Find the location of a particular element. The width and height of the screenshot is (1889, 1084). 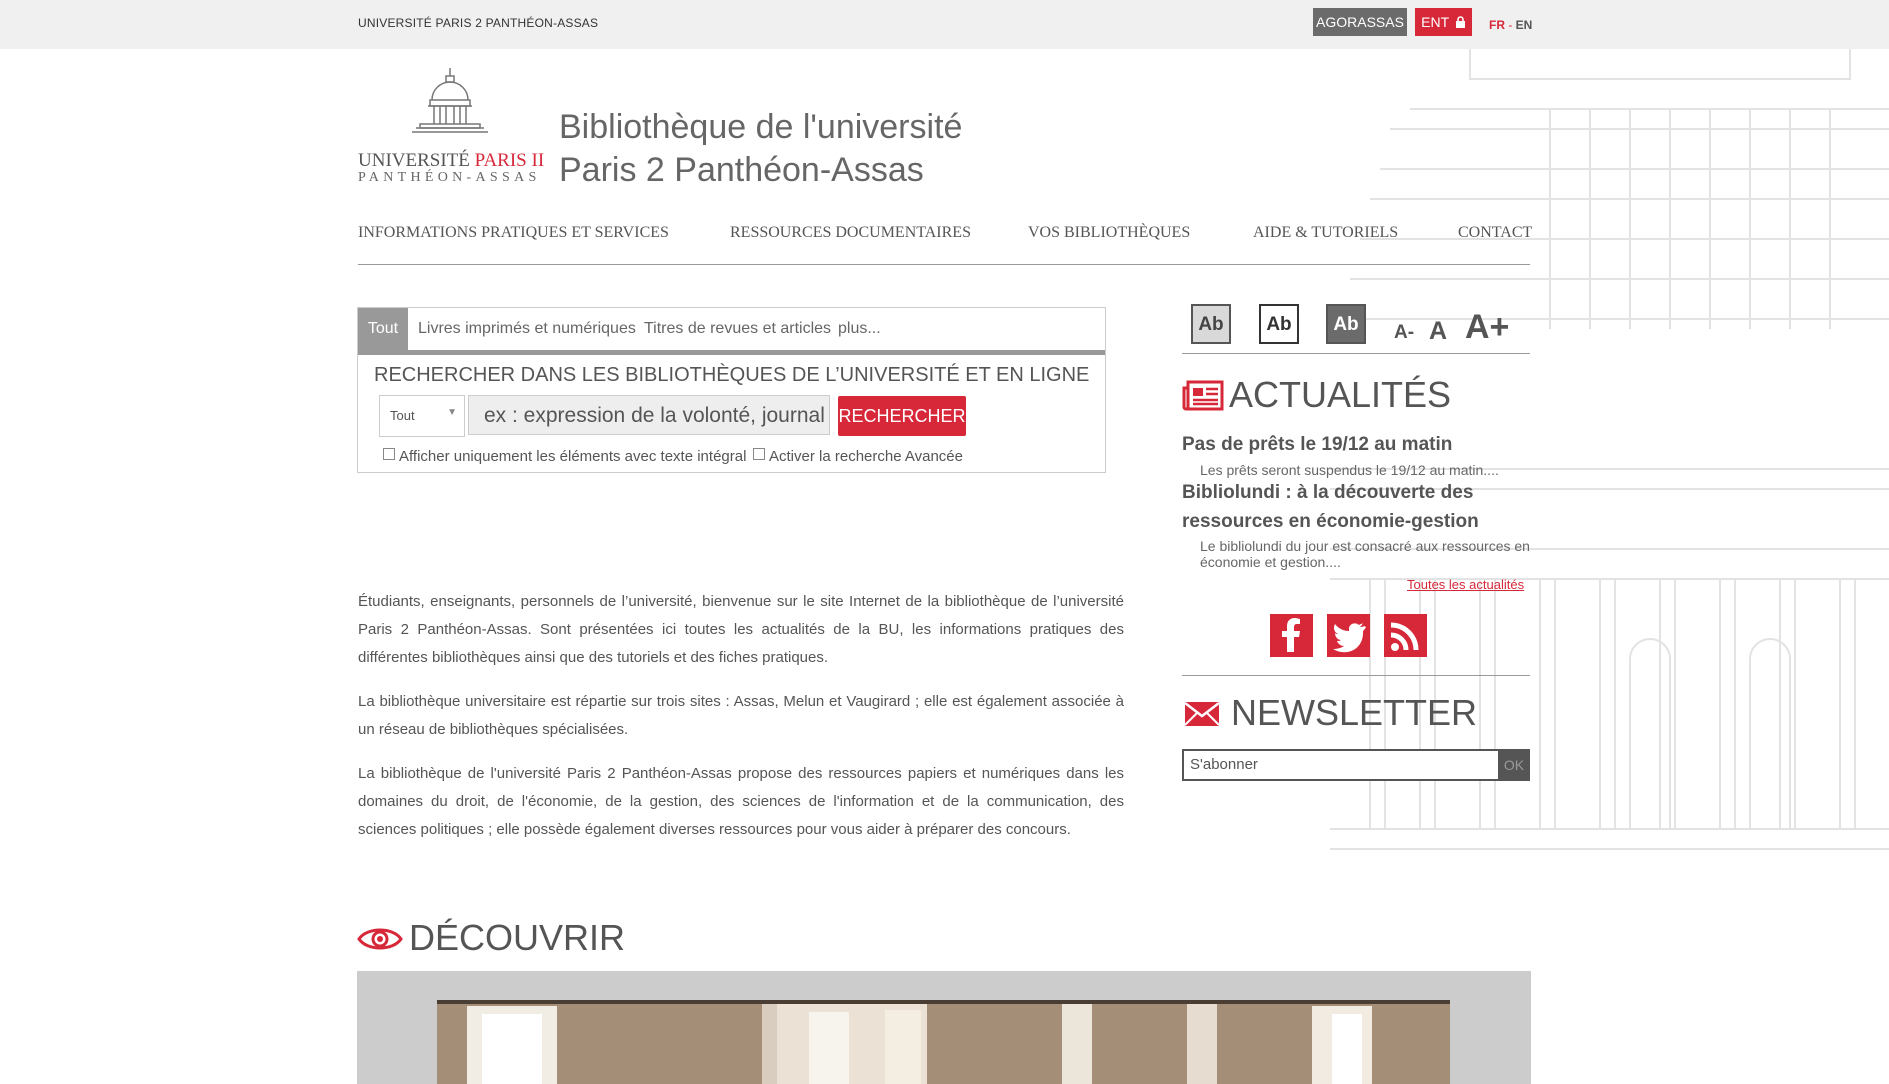

nav-item-aide-tutoriels: AIDE & TUTORIELS is located at coordinates (1325, 233).